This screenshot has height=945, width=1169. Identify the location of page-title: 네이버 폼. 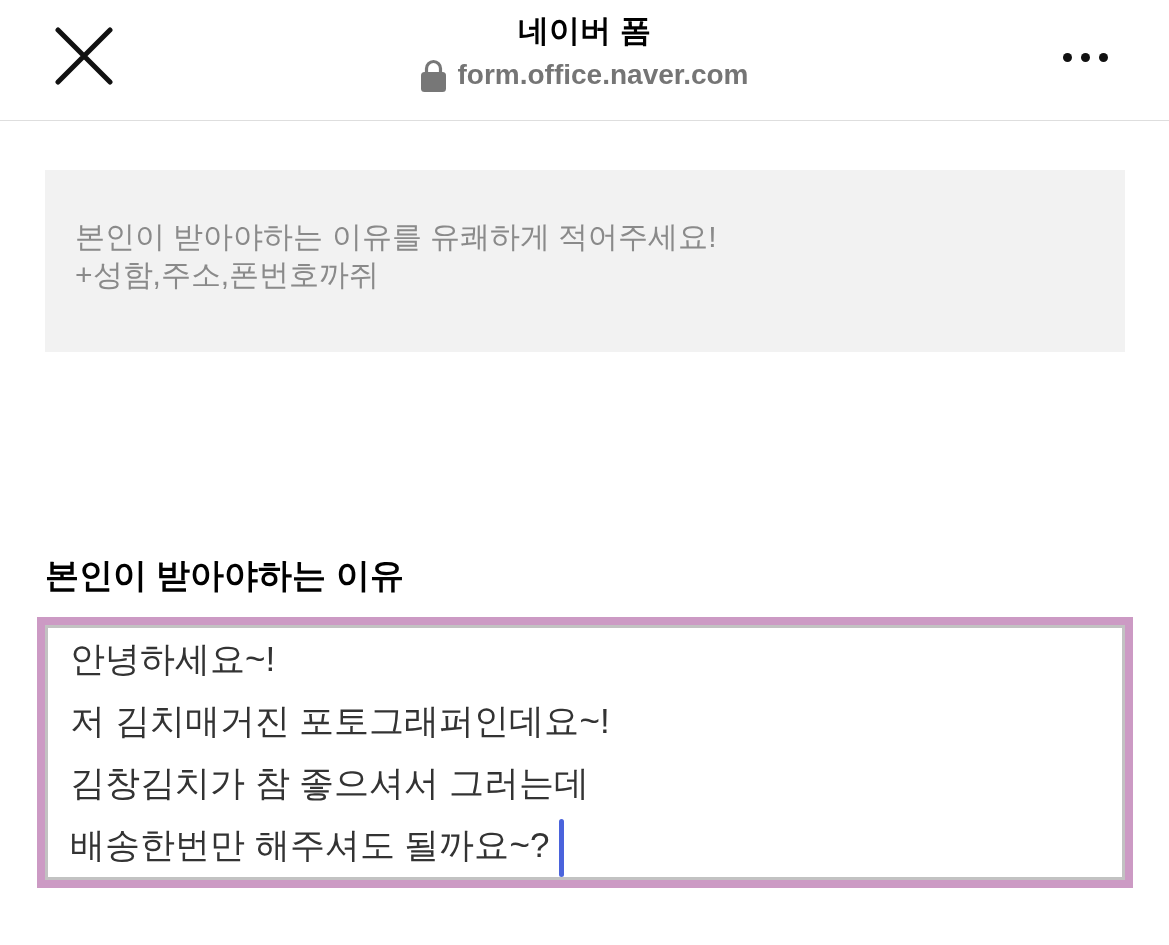
(584, 31).